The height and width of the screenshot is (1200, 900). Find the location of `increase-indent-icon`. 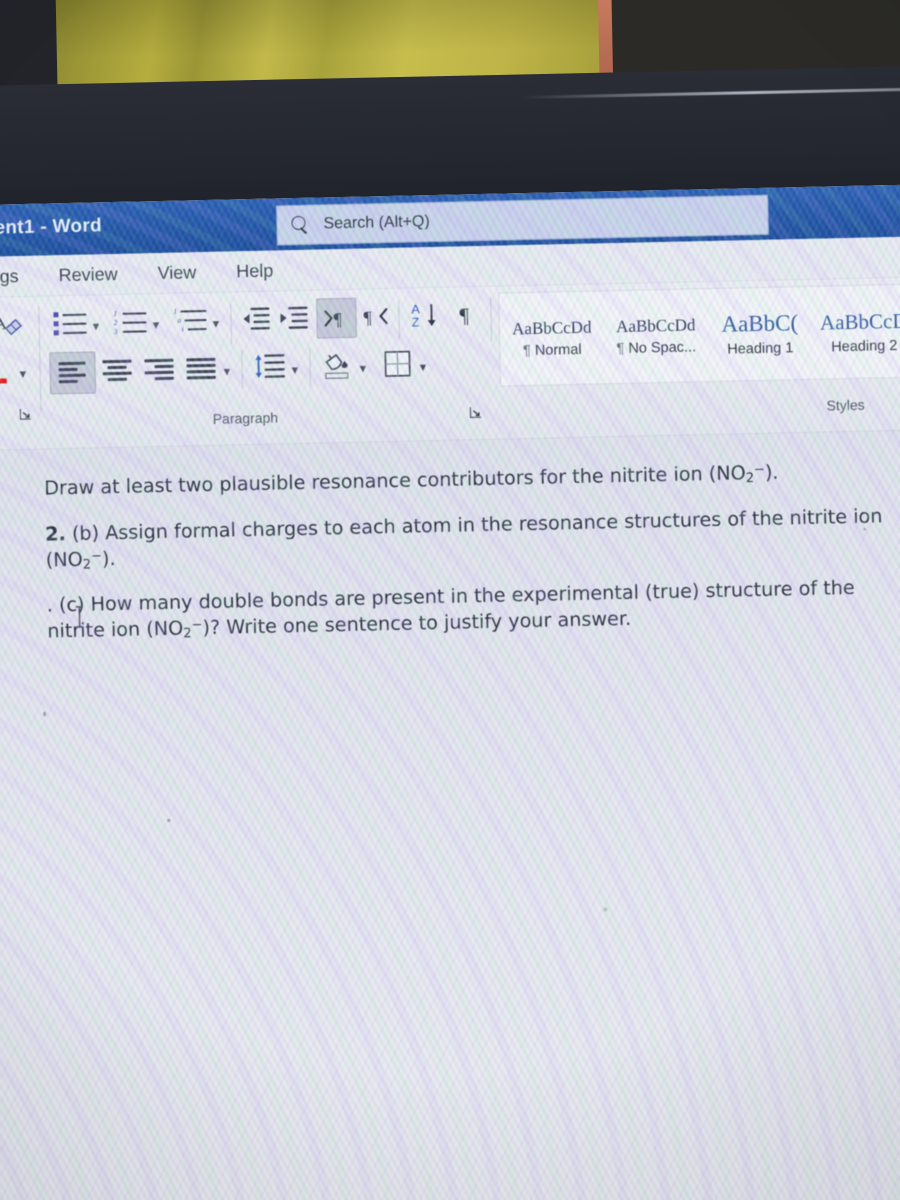

increase-indent-icon is located at coordinates (294, 317).